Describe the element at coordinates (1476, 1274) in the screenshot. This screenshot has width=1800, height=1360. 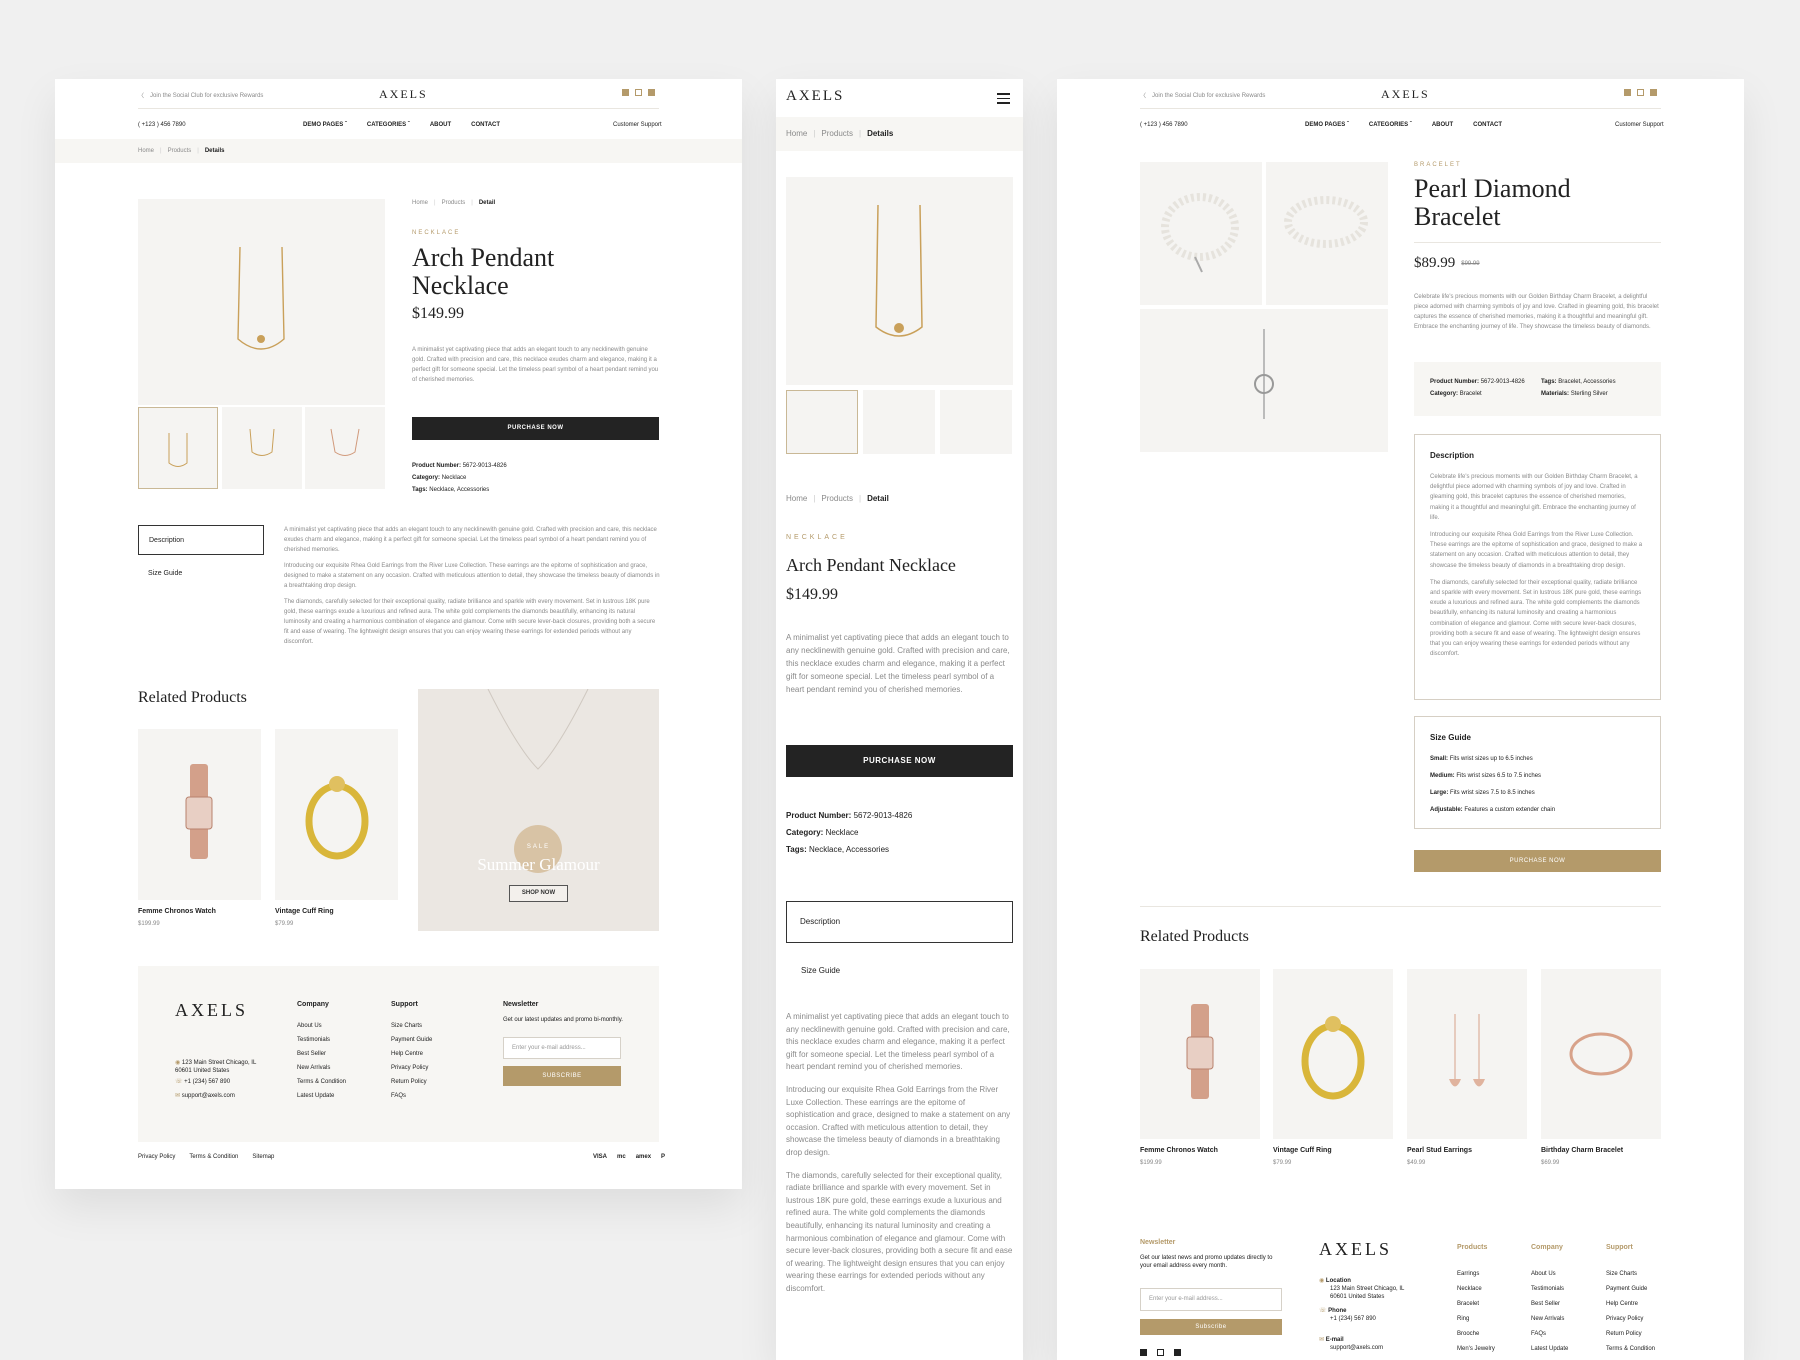
I see `footer-link: Earrings` at that location.